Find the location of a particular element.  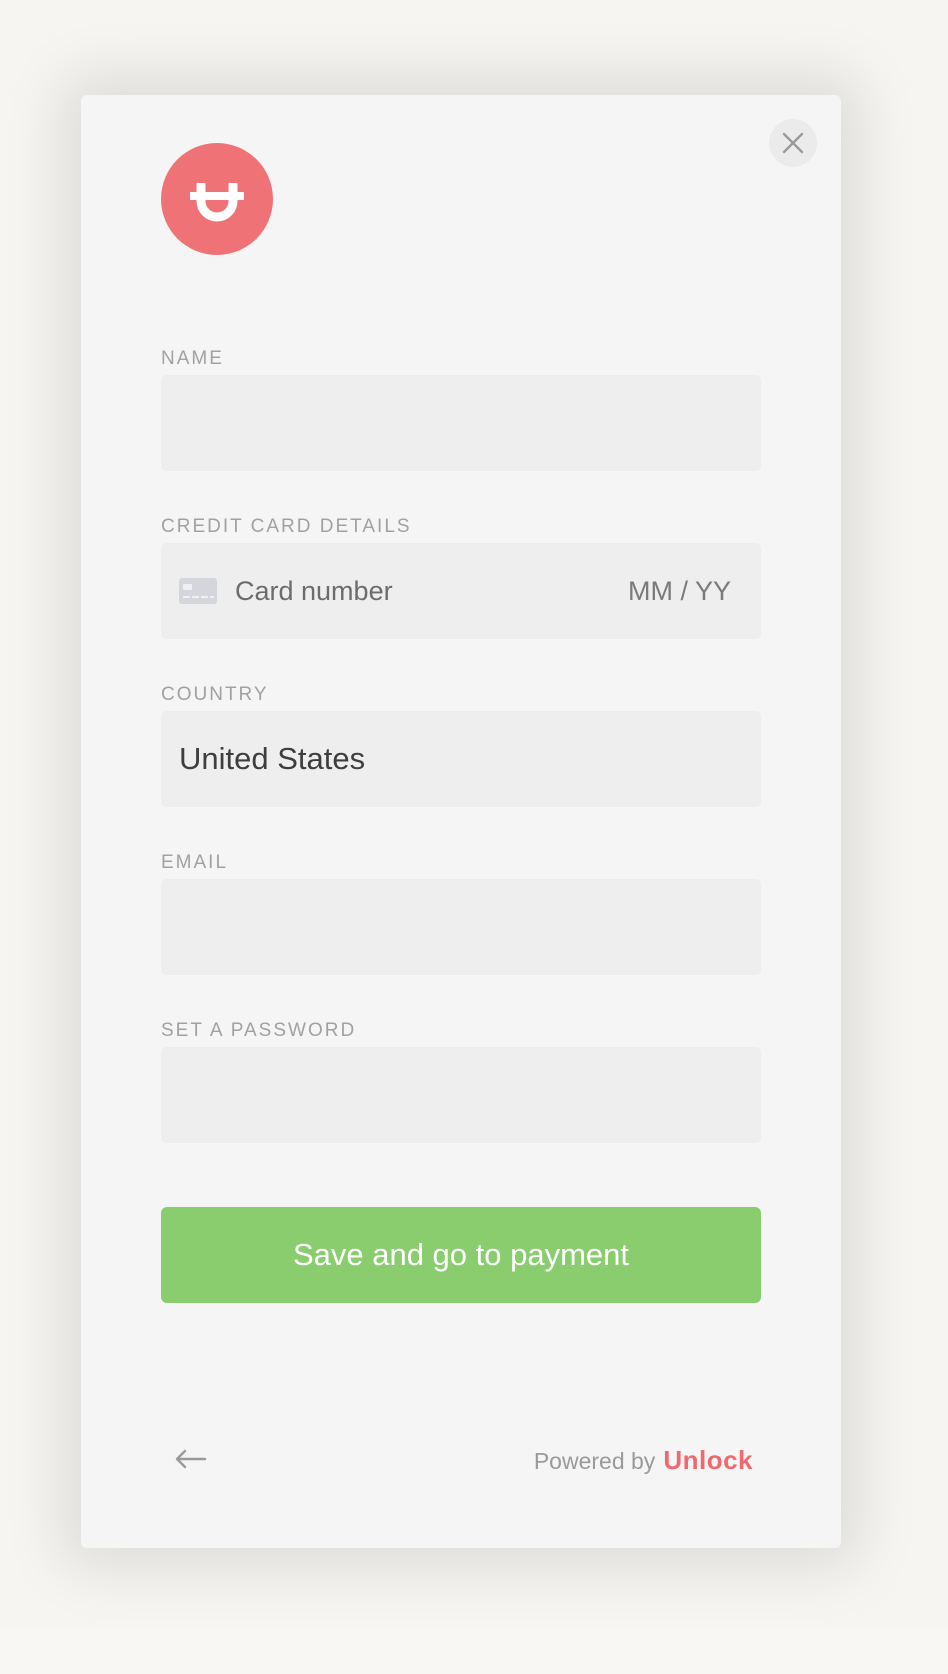

save-and-pay-button: Save and go to payment is located at coordinates (461, 1255).